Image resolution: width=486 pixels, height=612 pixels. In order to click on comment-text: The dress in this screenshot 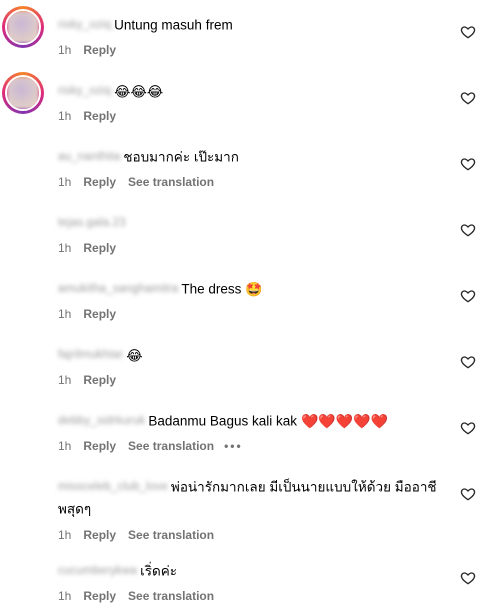, I will do `click(211, 289)`.